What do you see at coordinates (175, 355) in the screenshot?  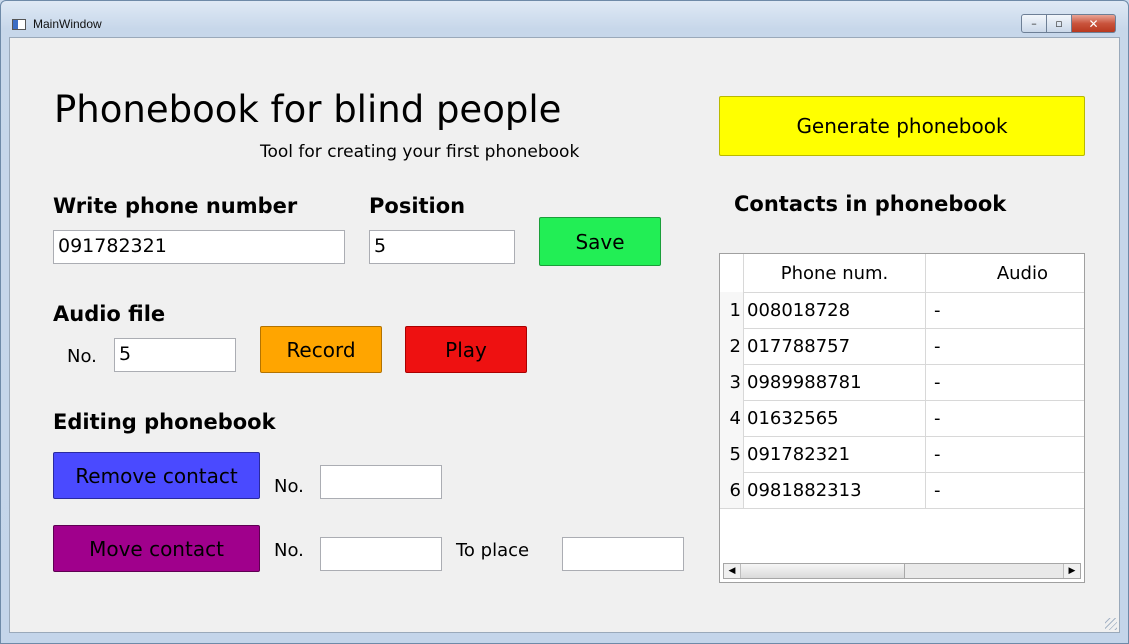 I see `audio-no-input: 5` at bounding box center [175, 355].